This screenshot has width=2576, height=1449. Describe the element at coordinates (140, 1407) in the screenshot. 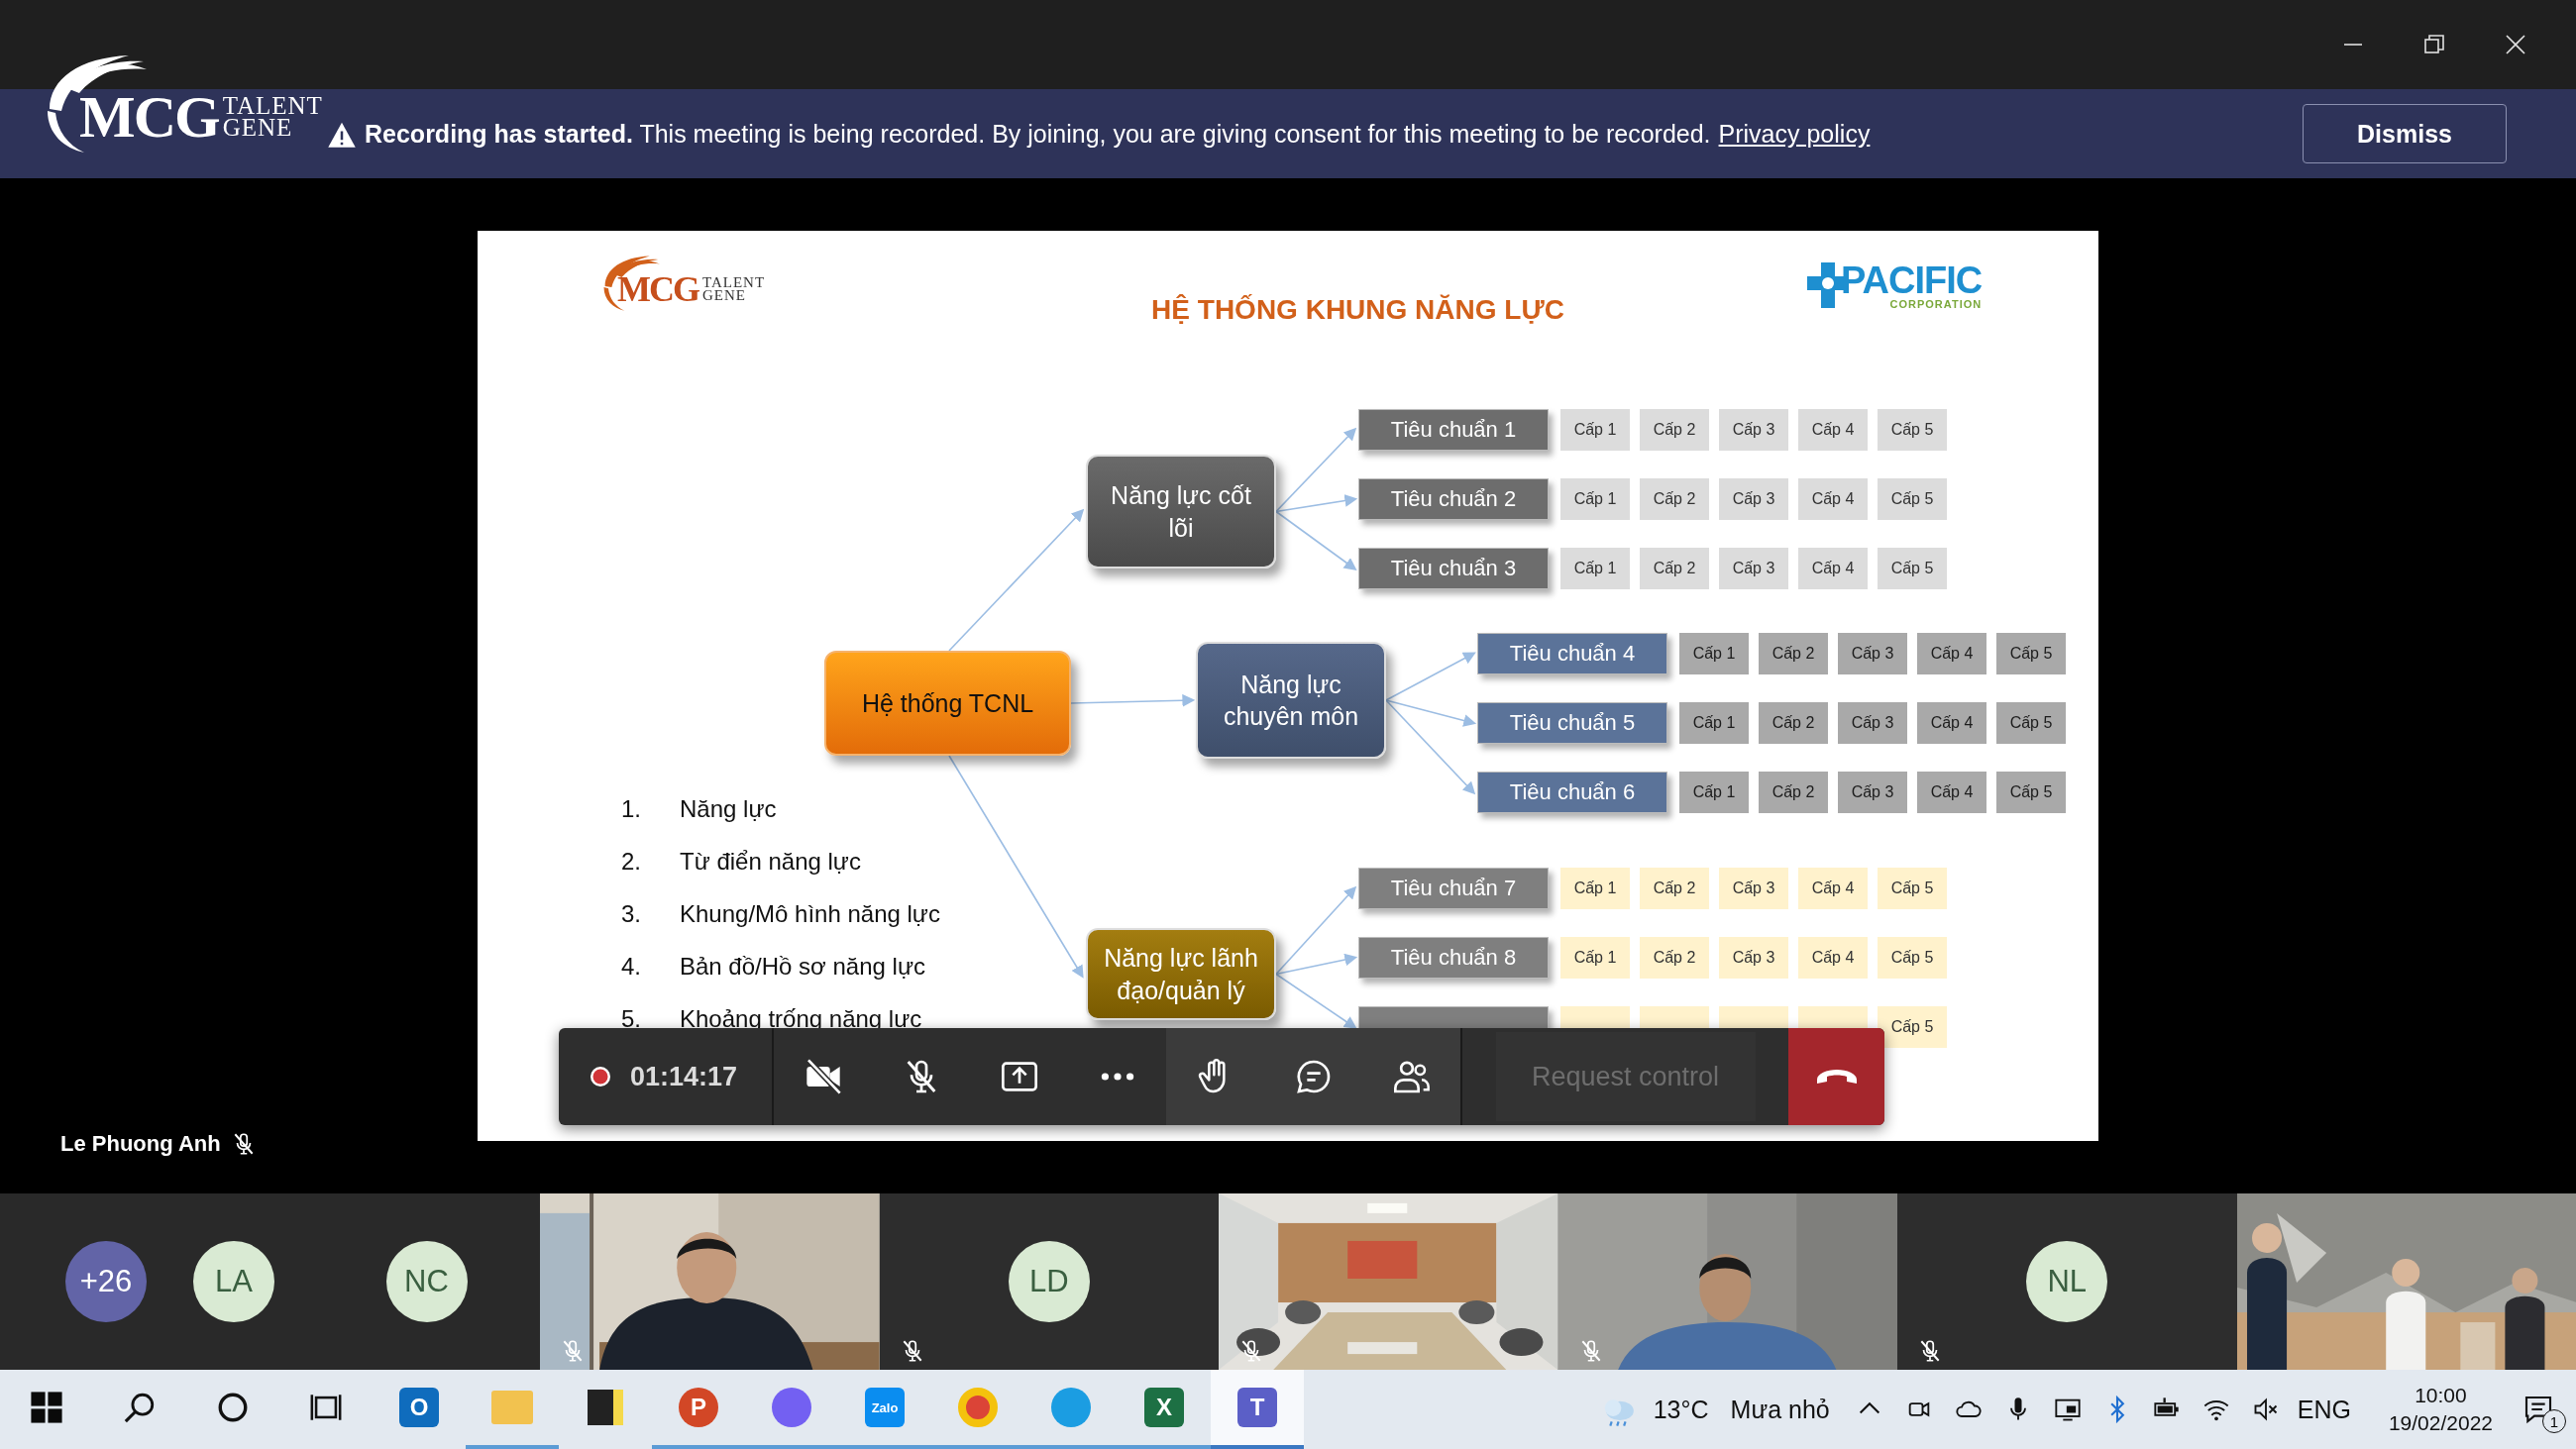

I see `search-icon` at that location.